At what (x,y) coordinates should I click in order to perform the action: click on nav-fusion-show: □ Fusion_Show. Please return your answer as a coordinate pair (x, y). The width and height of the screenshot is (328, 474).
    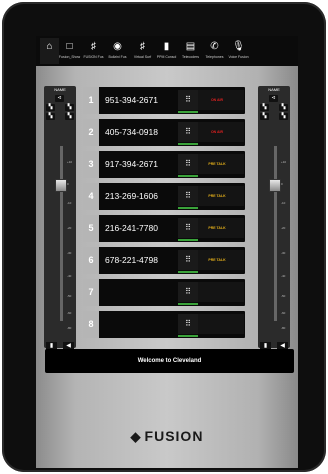
    Looking at the image, I should click on (69, 51).